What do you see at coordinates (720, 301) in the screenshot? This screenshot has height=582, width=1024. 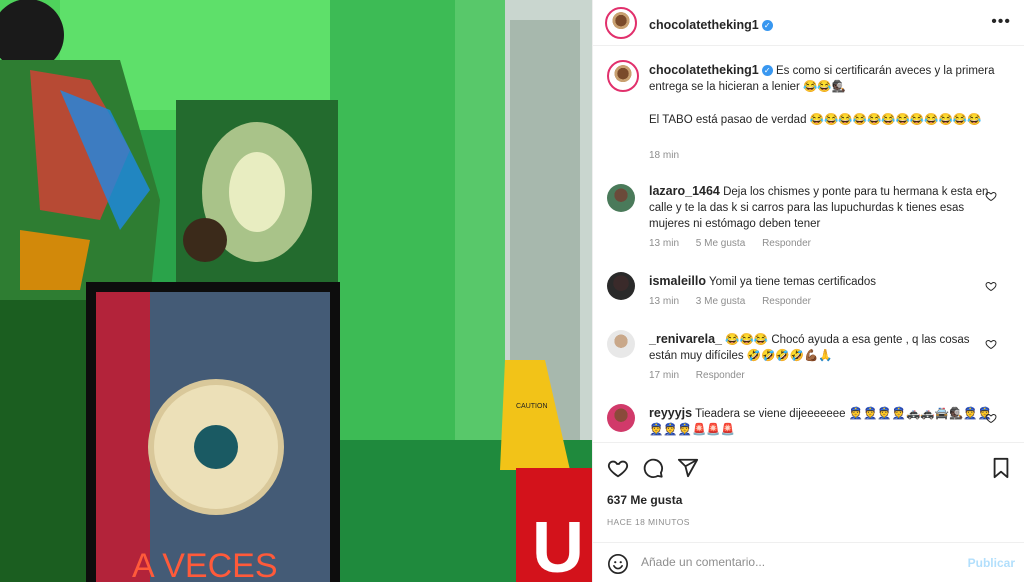 I see `comment-likes: 3 Me gusta` at bounding box center [720, 301].